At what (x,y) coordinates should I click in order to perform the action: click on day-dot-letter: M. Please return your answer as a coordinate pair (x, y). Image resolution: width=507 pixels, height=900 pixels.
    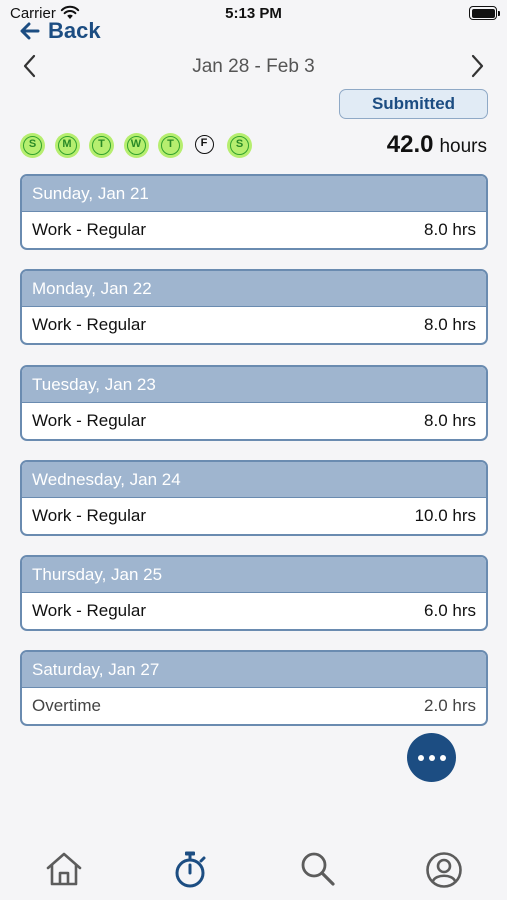
    Looking at the image, I should click on (67, 145).